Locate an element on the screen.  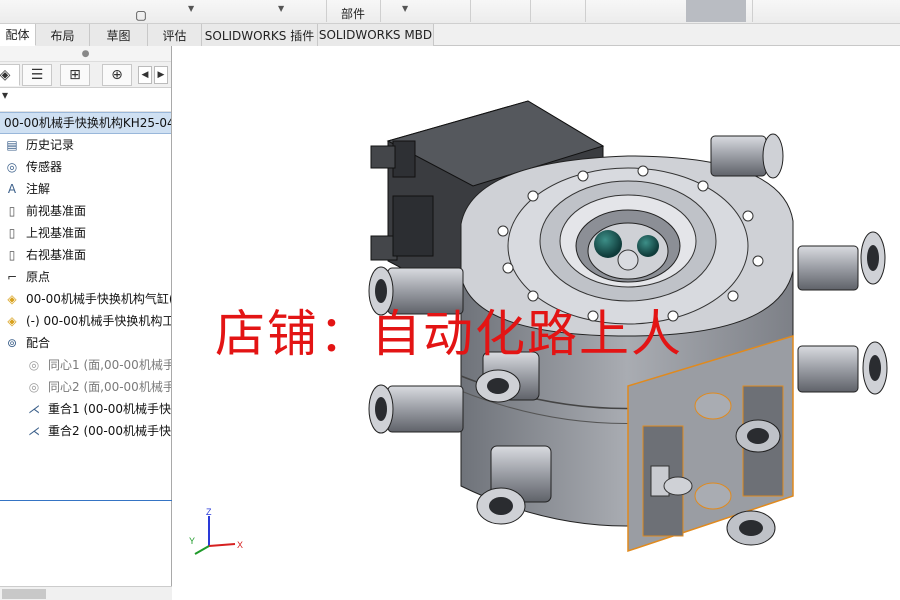
tab-sketch: 草图 is located at coordinates (119, 35).